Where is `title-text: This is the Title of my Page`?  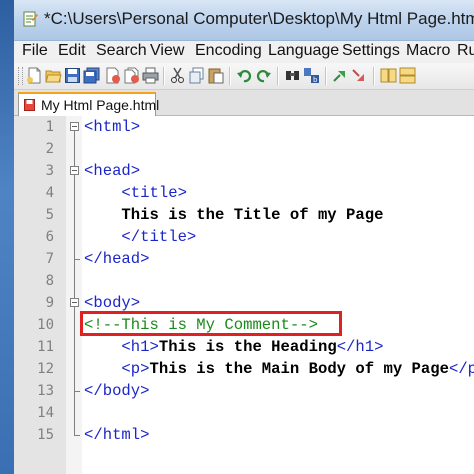
title-text: This is the Title of my Page is located at coordinates (234, 215).